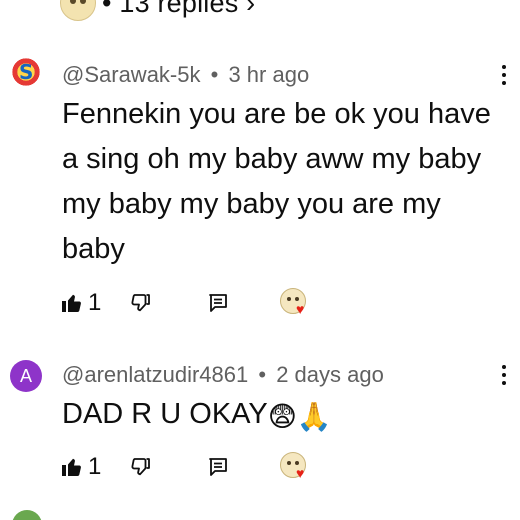 The height and width of the screenshot is (520, 520). I want to click on replies-count-label: • 13 replies ›, so click(178, 9).